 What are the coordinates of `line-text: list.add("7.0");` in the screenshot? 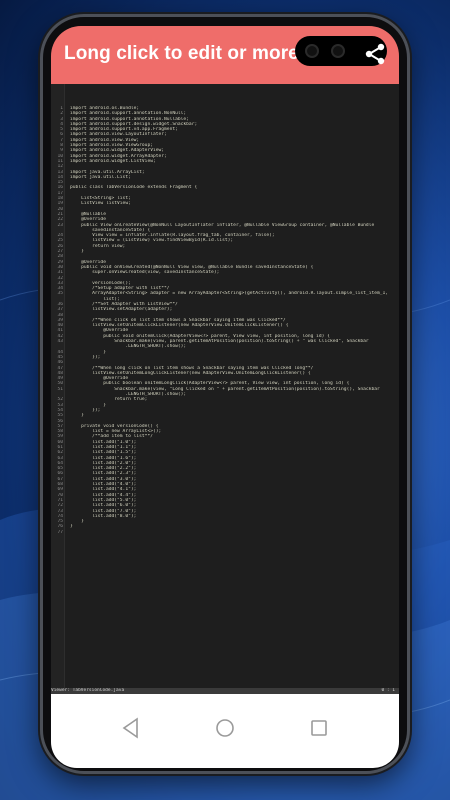 It's located at (103, 511).